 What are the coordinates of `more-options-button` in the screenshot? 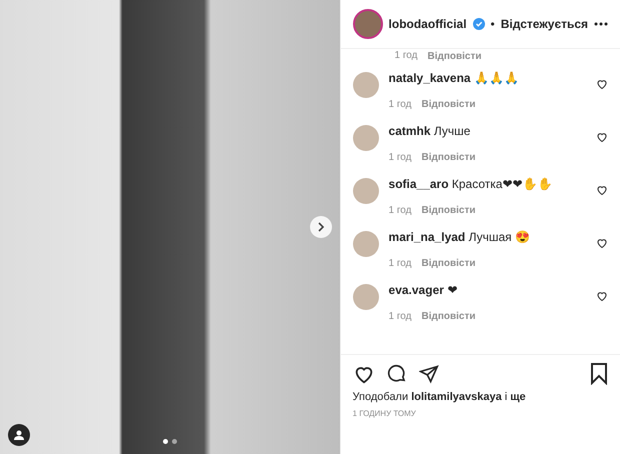 It's located at (601, 24).